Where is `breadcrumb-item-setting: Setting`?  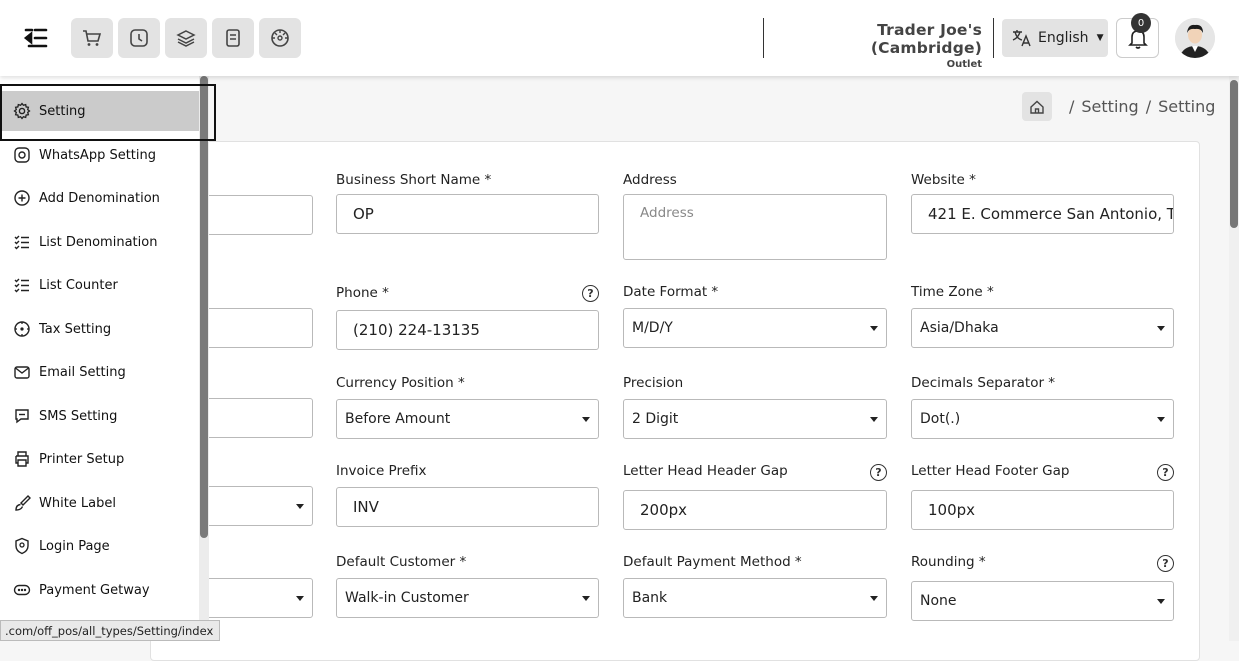 breadcrumb-item-setting: Setting is located at coordinates (1109, 106).